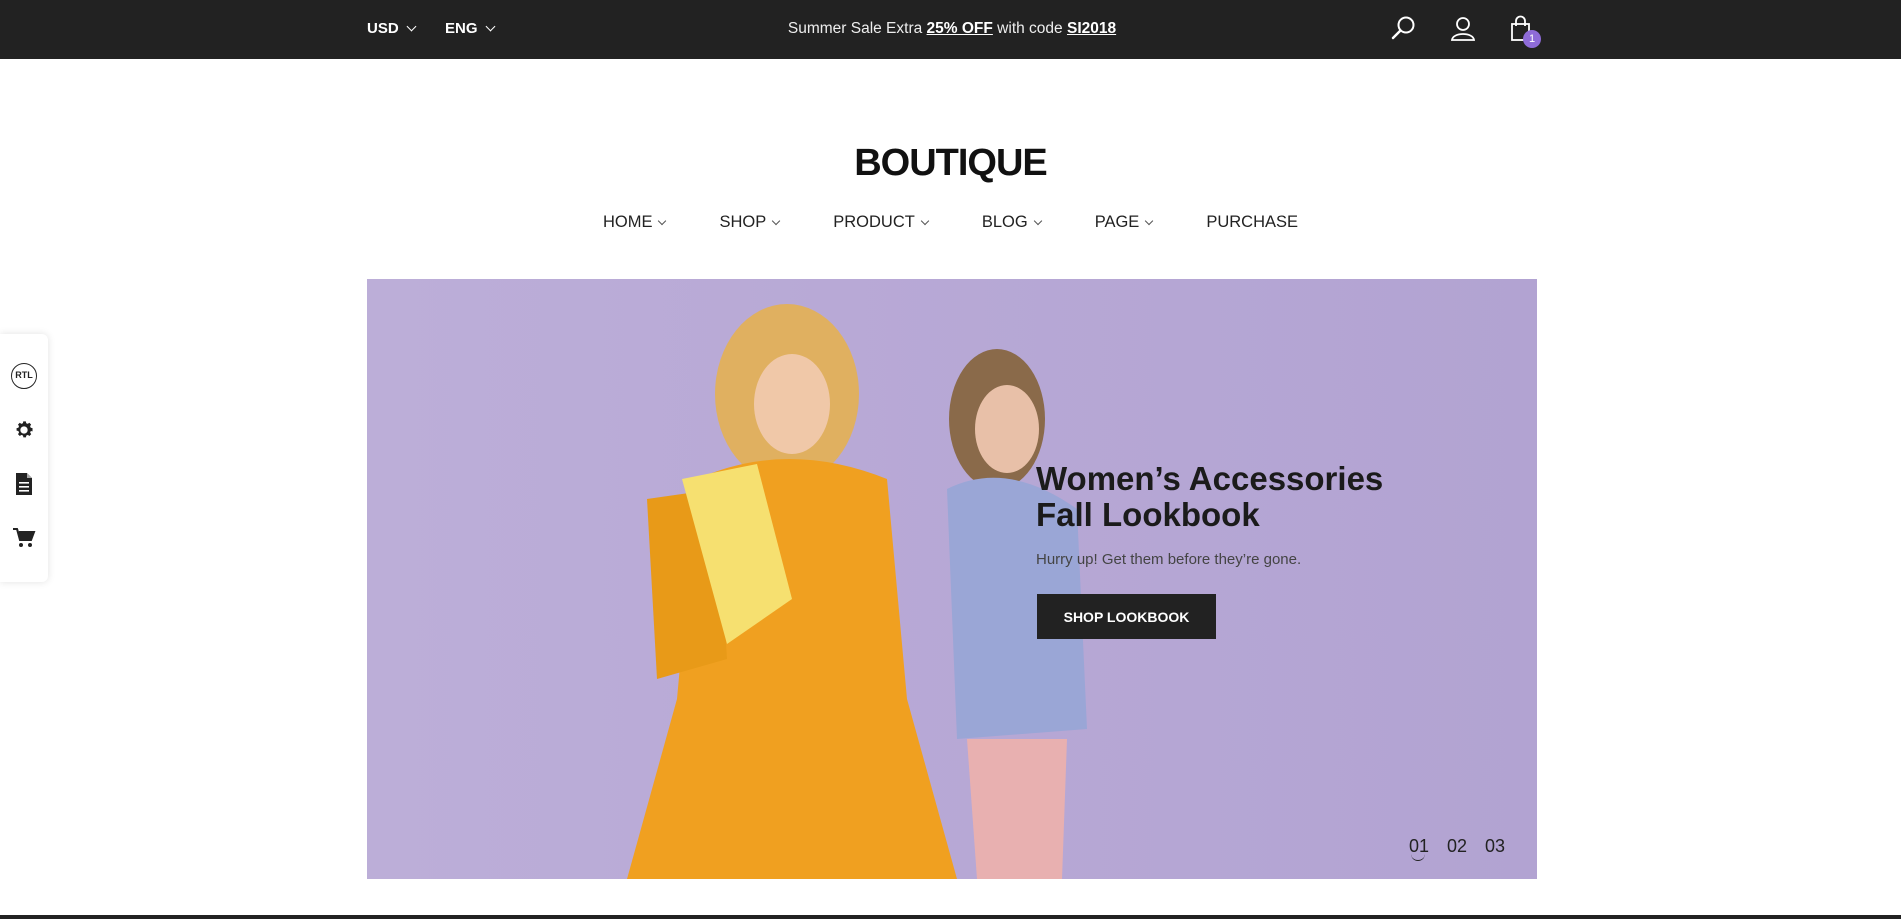 Image resolution: width=1901 pixels, height=919 pixels. Describe the element at coordinates (950, 163) in the screenshot. I see `site-logo: BOUTIQUE` at that location.